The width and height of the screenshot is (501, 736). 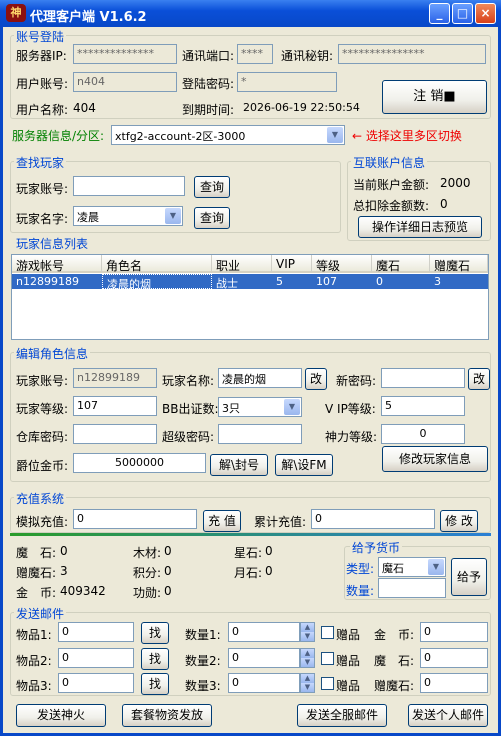 I want to click on table-cell-role: 凌晨的烟, so click(x=157, y=282).